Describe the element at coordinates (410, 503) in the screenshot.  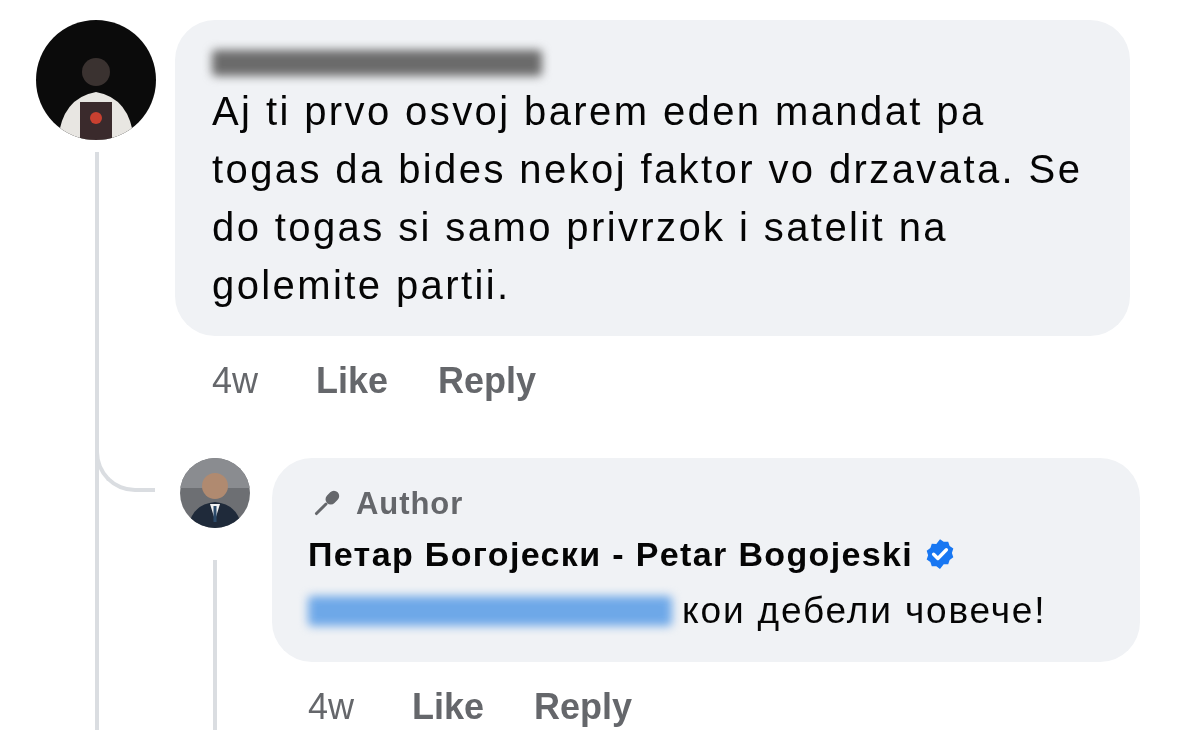
I see `author-label: Author` at that location.